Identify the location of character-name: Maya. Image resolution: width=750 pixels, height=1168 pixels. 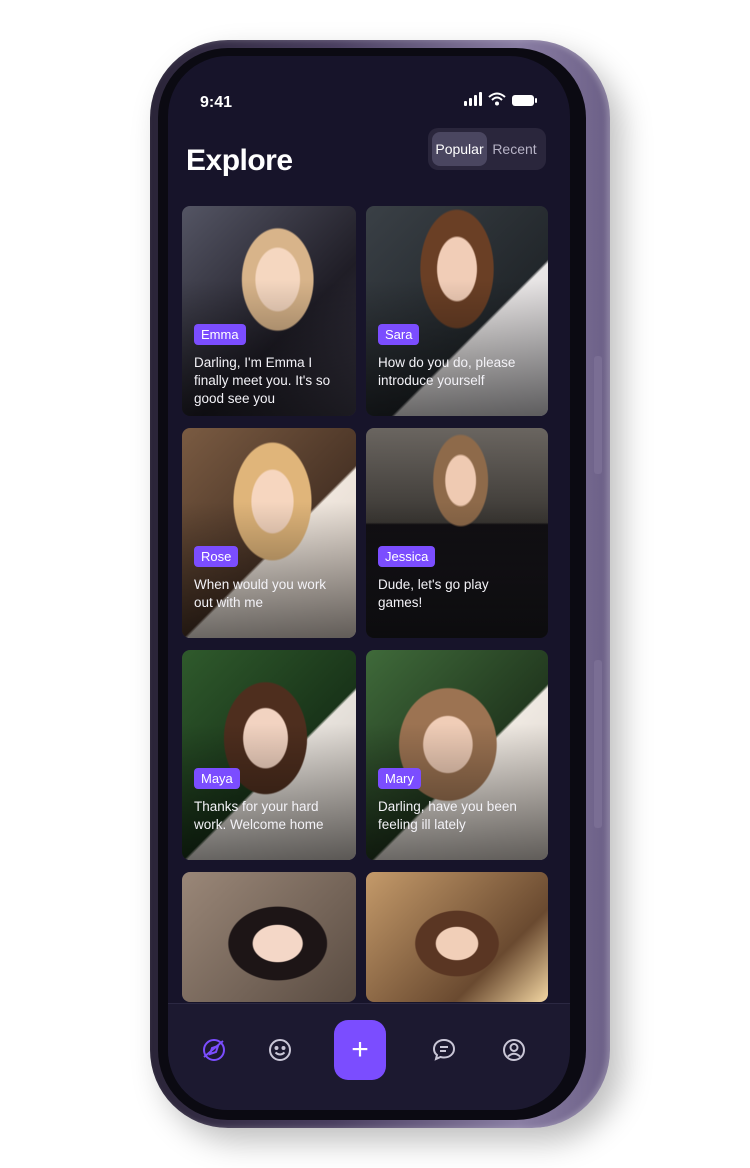
(217, 778).